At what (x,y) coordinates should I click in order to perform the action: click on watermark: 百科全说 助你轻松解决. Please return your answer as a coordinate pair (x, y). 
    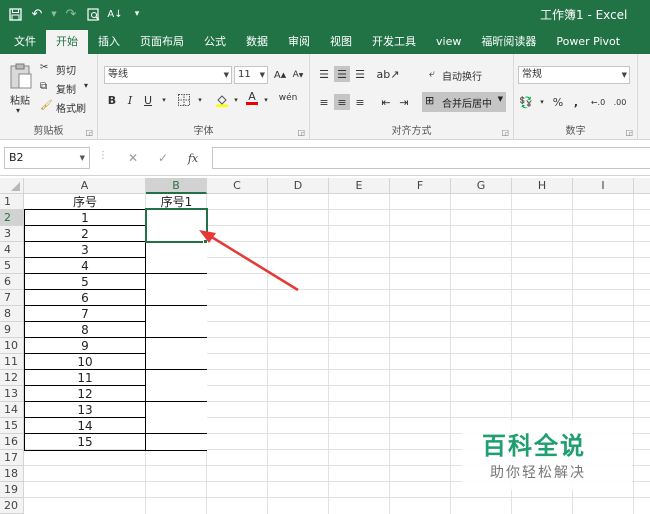
    Looking at the image, I should click on (547, 455).